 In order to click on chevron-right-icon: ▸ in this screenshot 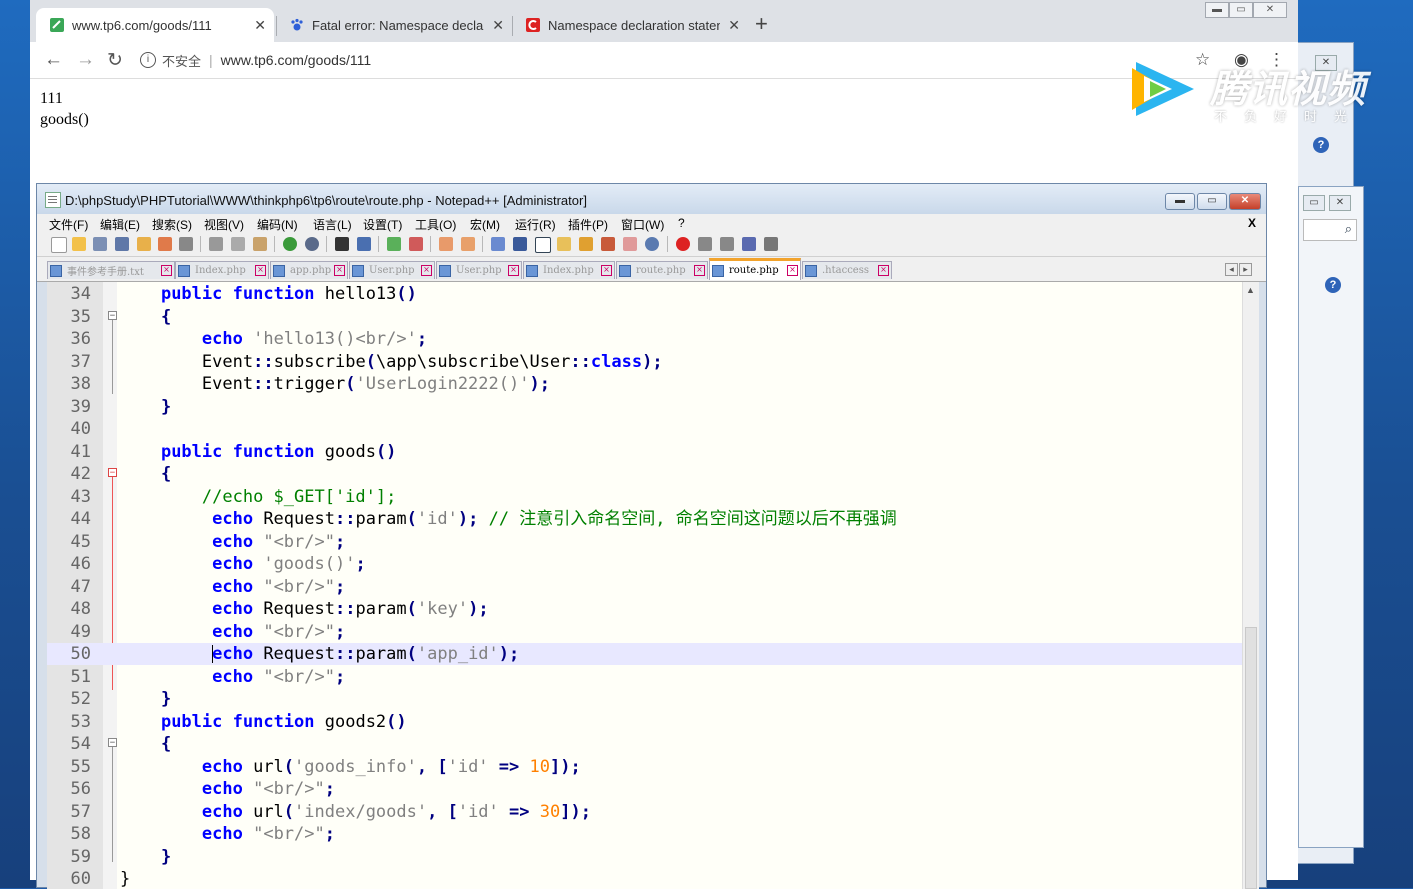, I will do `click(1245, 269)`.